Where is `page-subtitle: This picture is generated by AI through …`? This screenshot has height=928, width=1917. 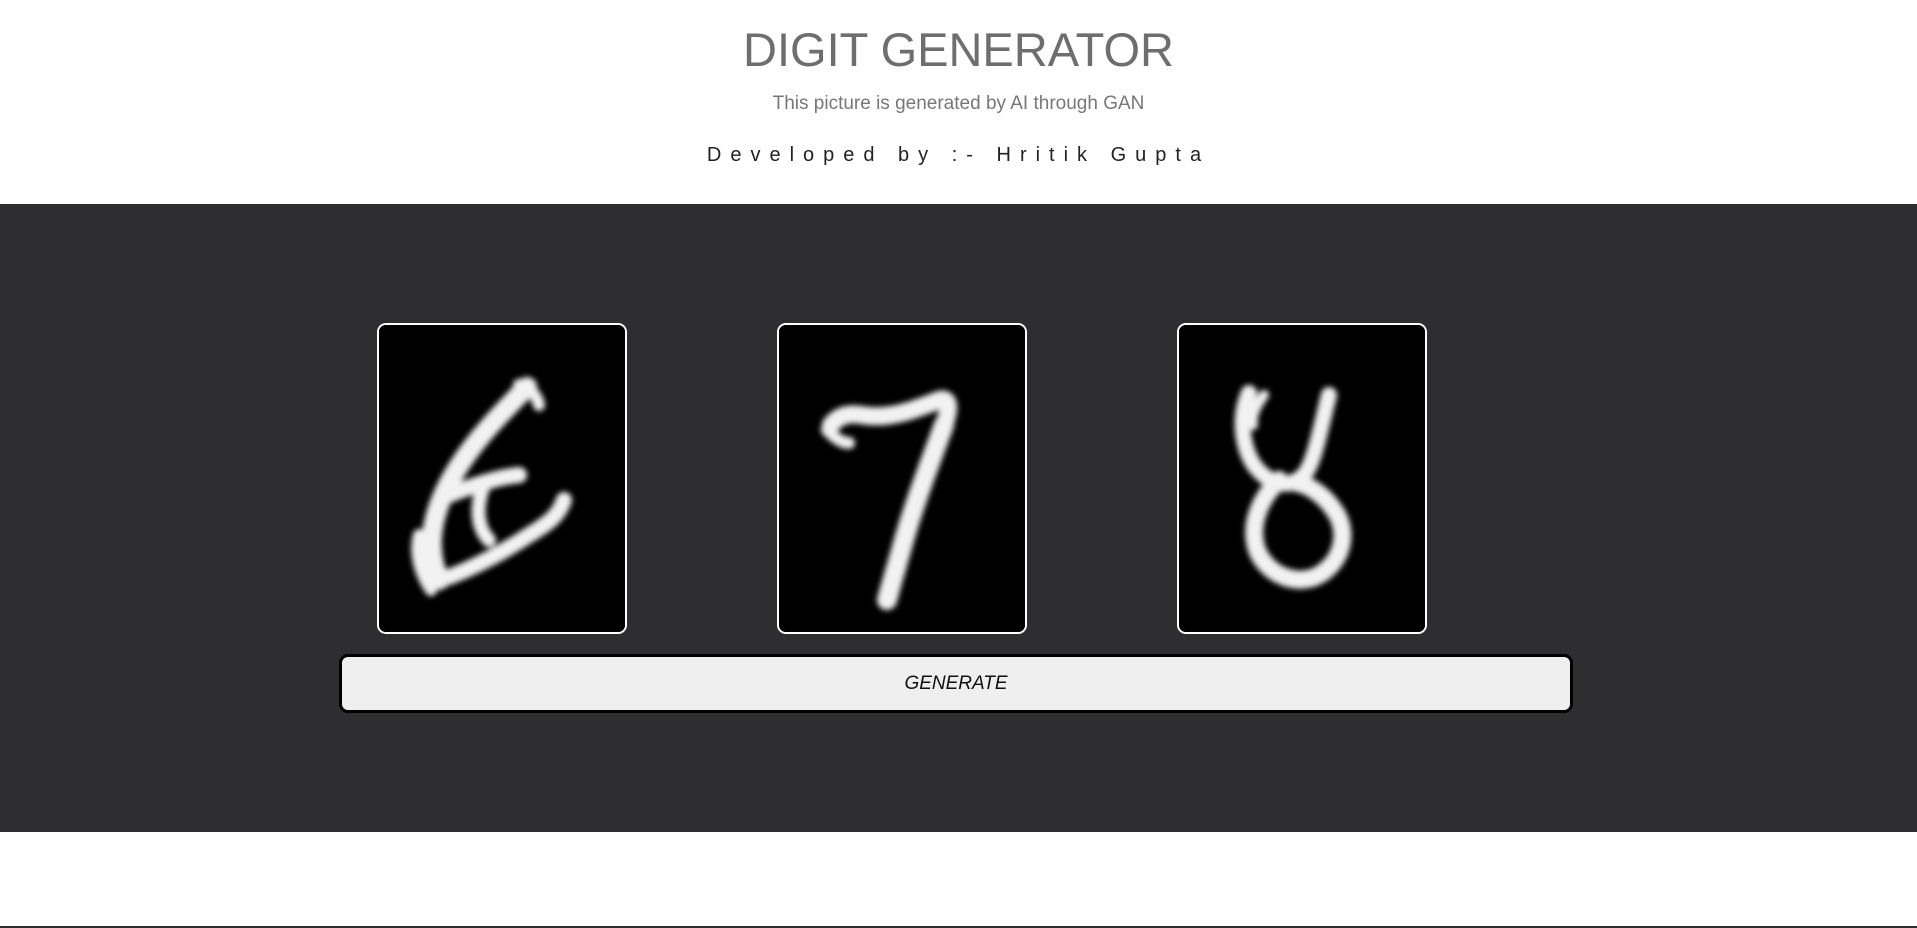
page-subtitle: This picture is generated by AI through … is located at coordinates (958, 103).